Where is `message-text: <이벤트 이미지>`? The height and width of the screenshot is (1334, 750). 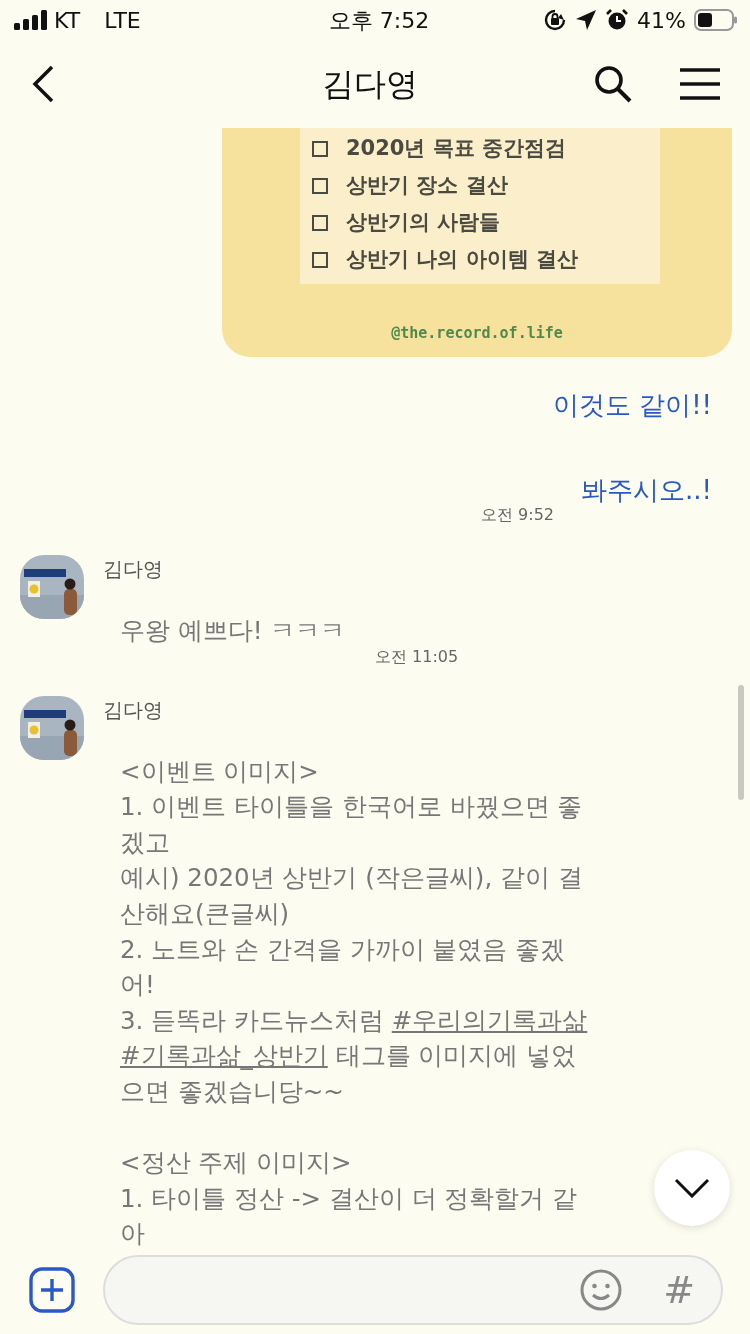 message-text: <이벤트 이미지> is located at coordinates (219, 771).